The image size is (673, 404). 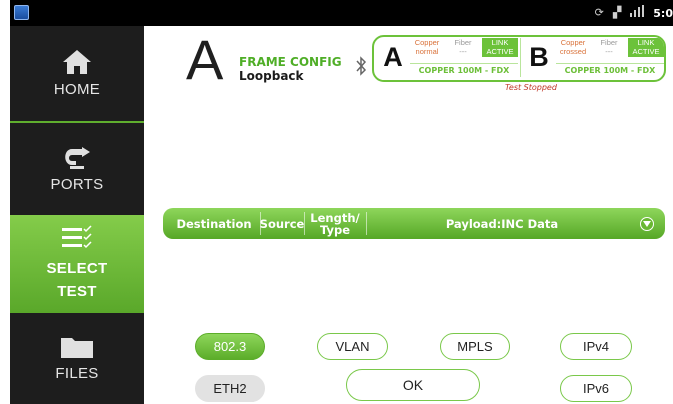 I want to click on port-a-link-state: ACTIVE, so click(x=500, y=51).